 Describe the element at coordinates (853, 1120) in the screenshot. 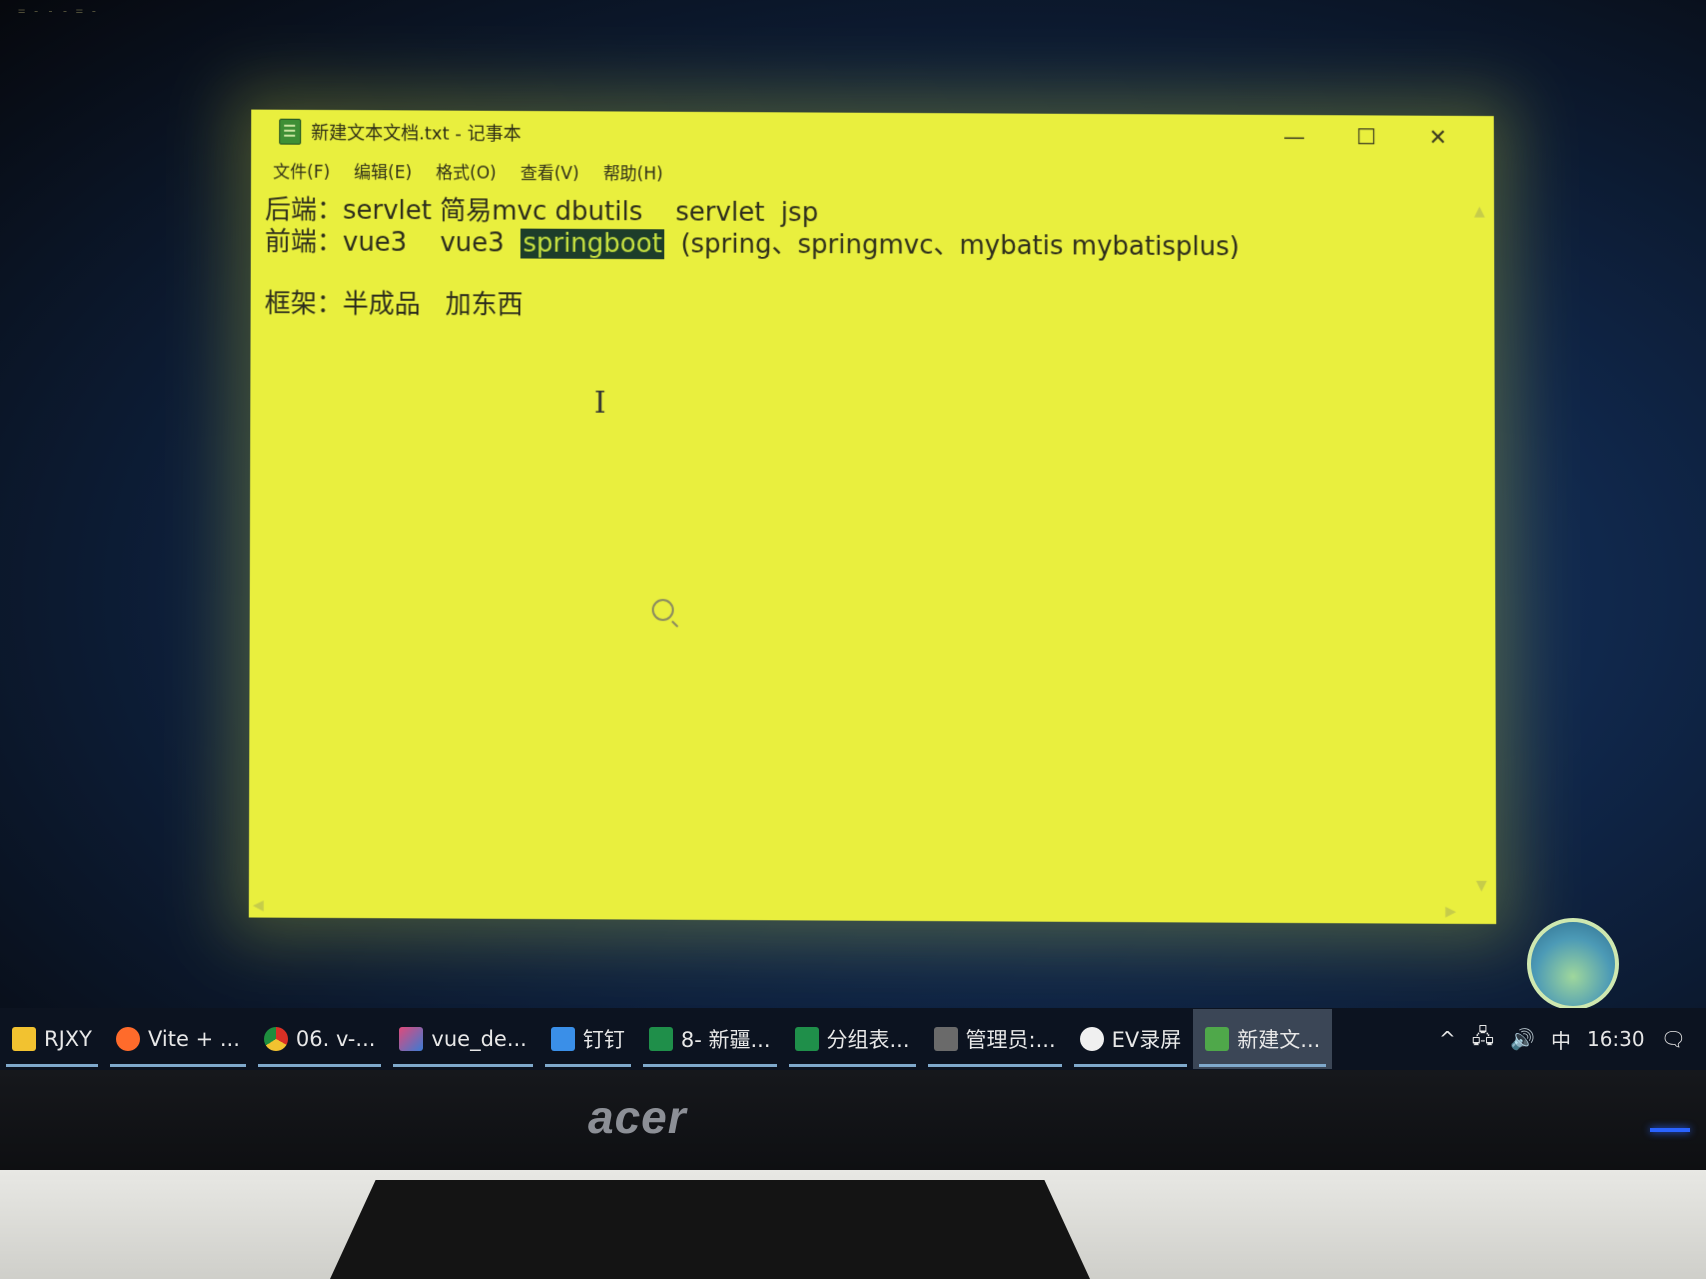

I see `monitor-bezel` at that location.